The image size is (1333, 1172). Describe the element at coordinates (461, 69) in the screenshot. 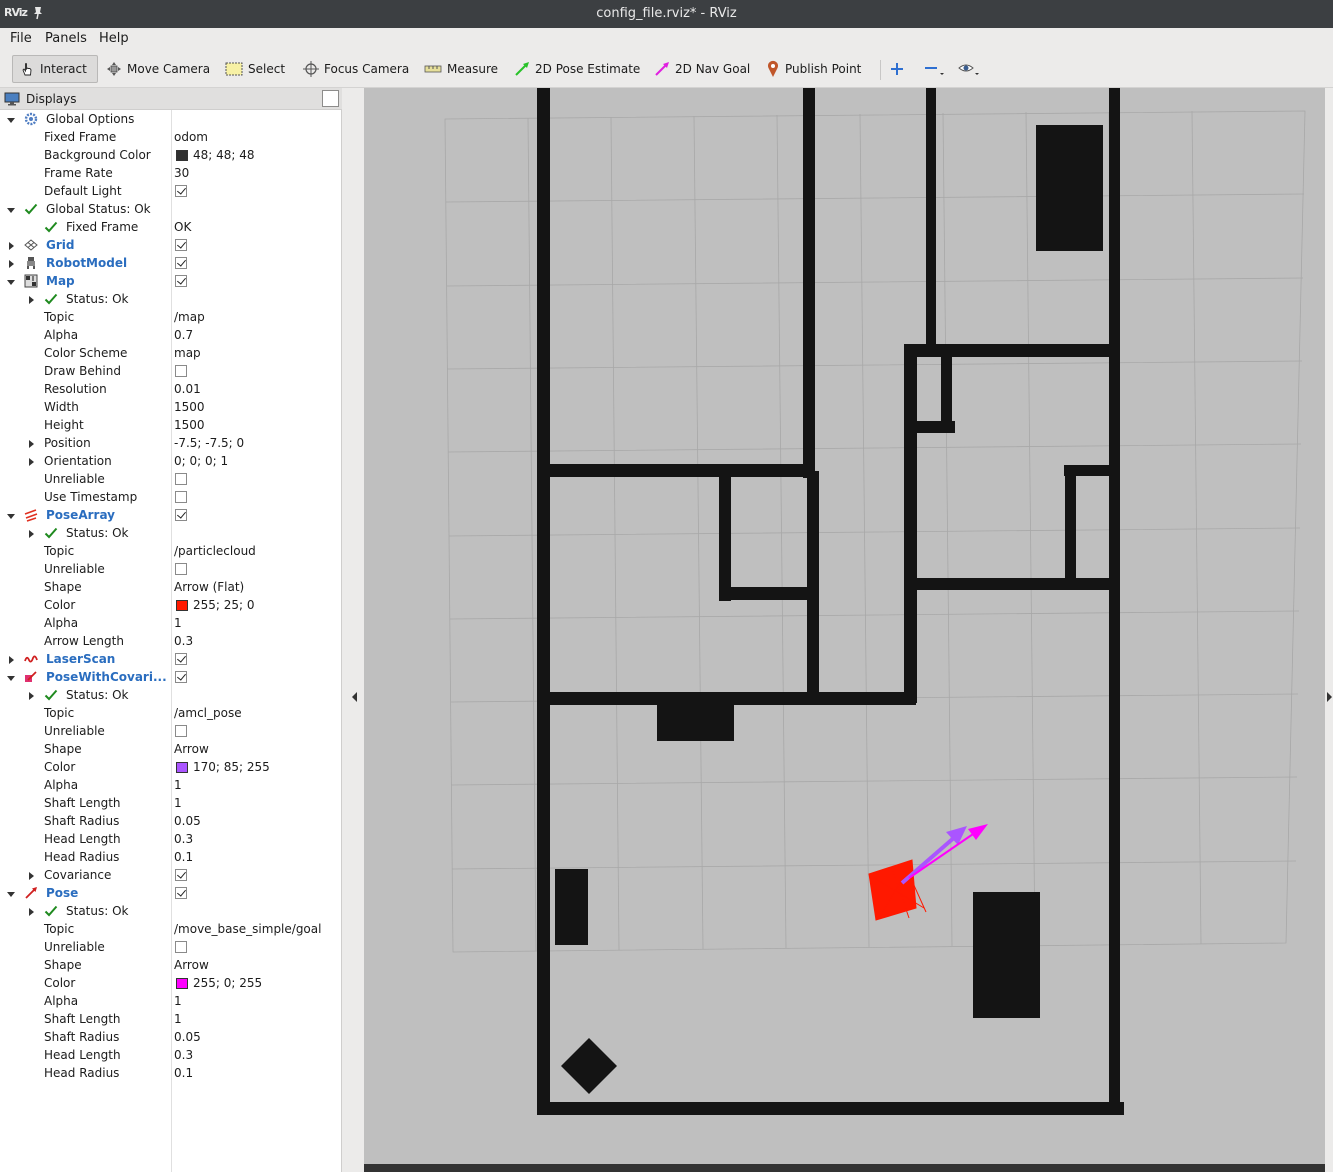

I see `measure-tool-button: Measure` at that location.